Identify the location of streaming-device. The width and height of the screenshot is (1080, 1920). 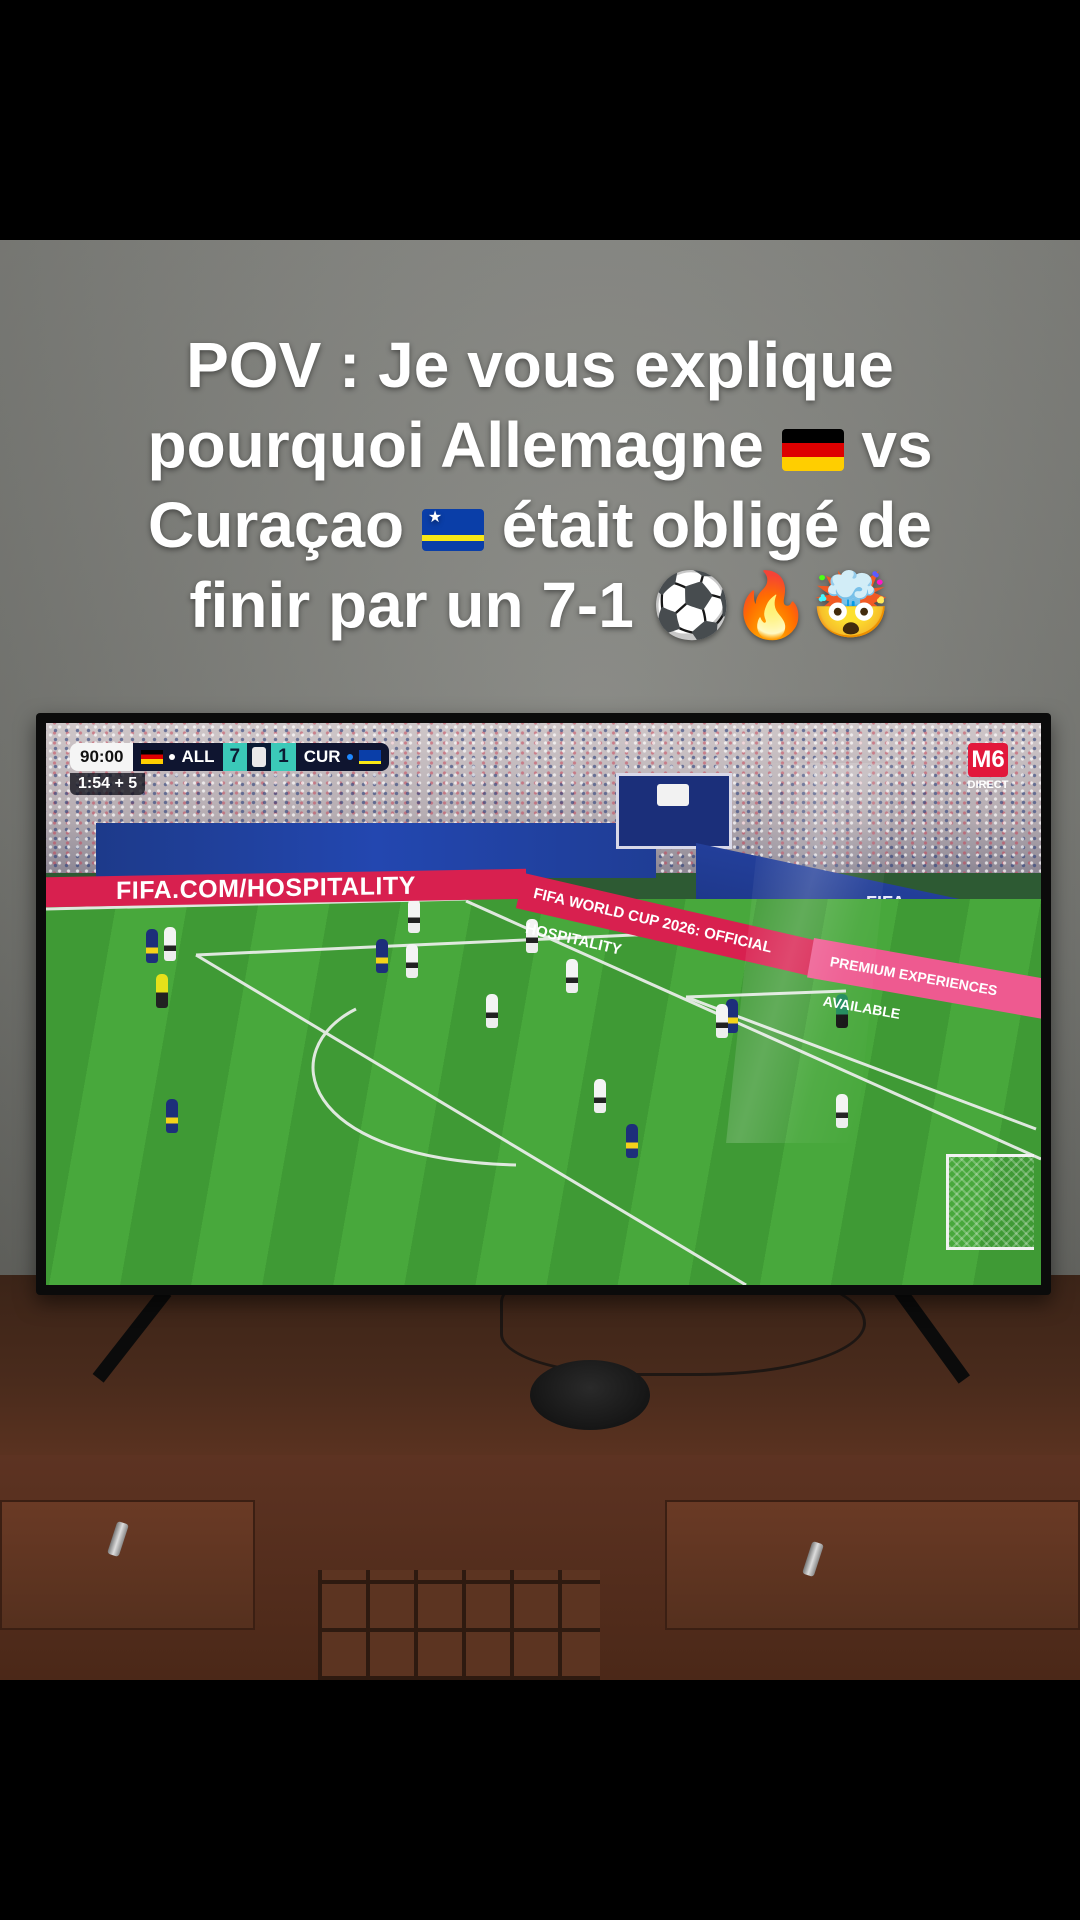
(590, 1395).